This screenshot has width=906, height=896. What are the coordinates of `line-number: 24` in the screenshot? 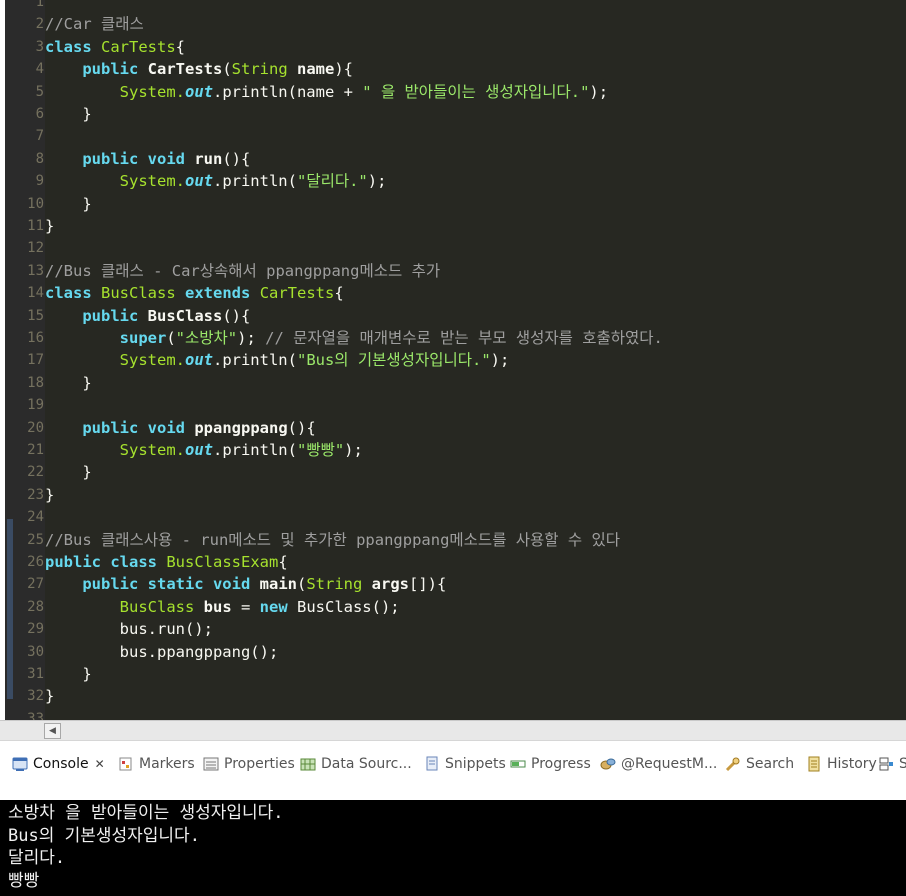 It's located at (35, 517).